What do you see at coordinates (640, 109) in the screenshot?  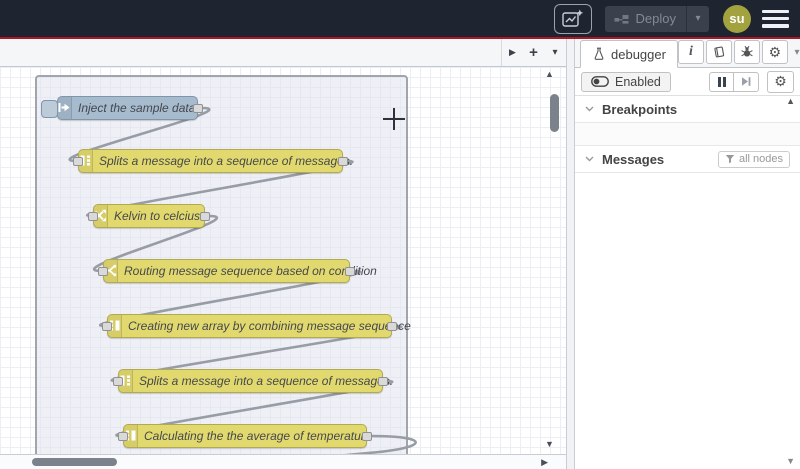 I see `section-label: Breakpoints` at bounding box center [640, 109].